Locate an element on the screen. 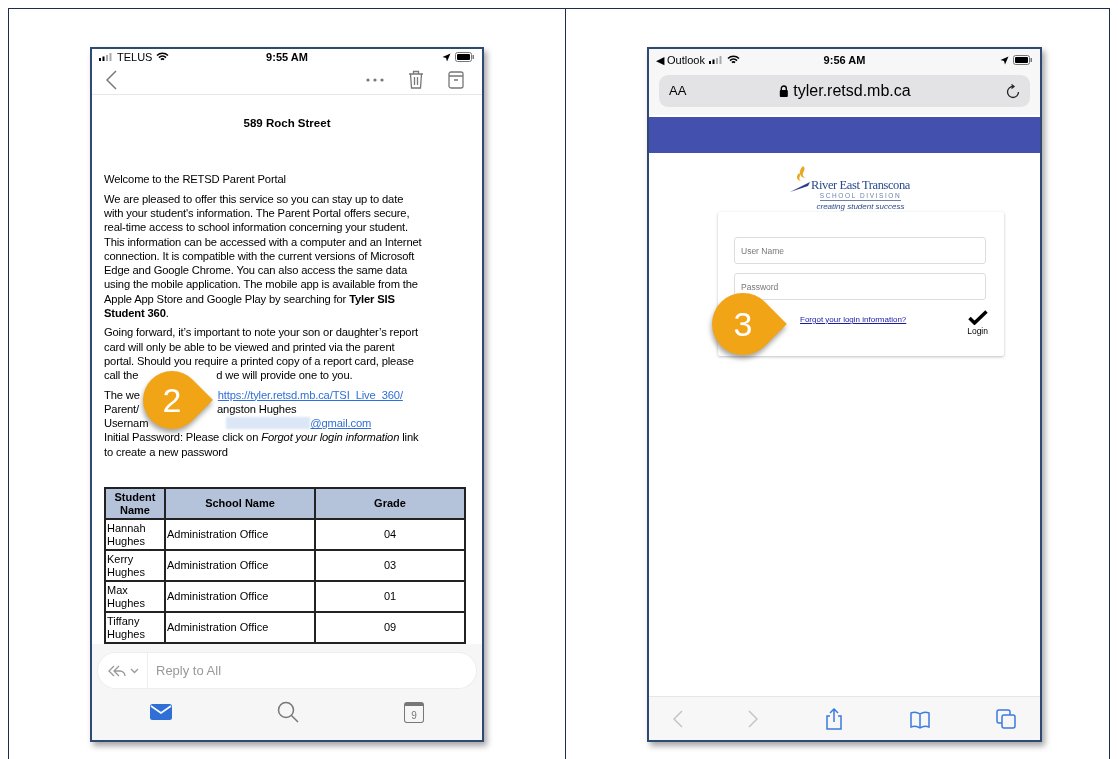  url-text: tyler.retsd.mb.ca is located at coordinates (852, 91).